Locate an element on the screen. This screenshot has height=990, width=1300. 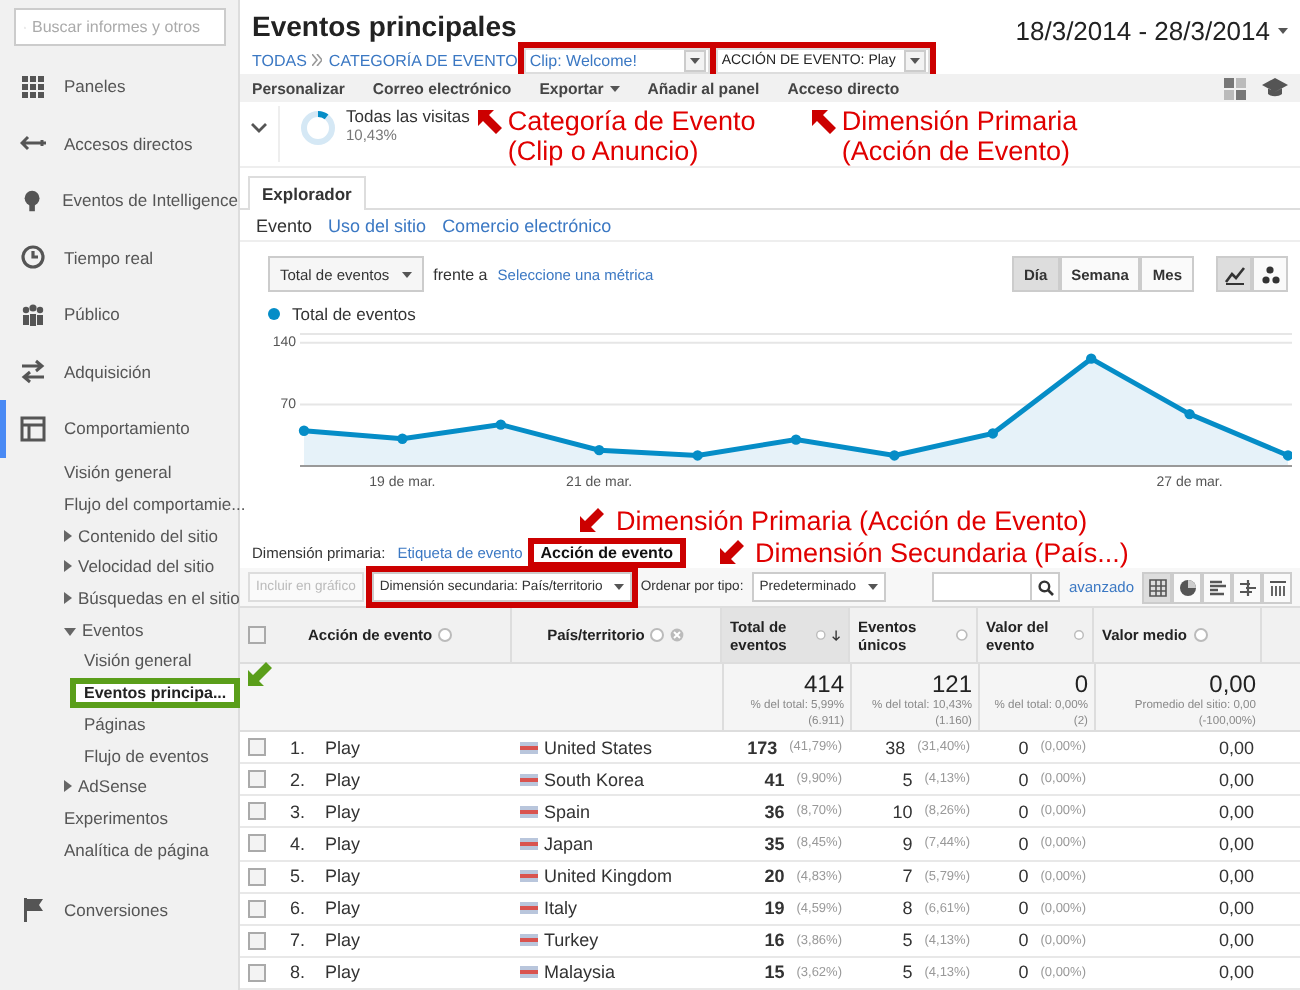
breadcrumb-dropdown: Clip: Welcome! is located at coordinates (616, 60).